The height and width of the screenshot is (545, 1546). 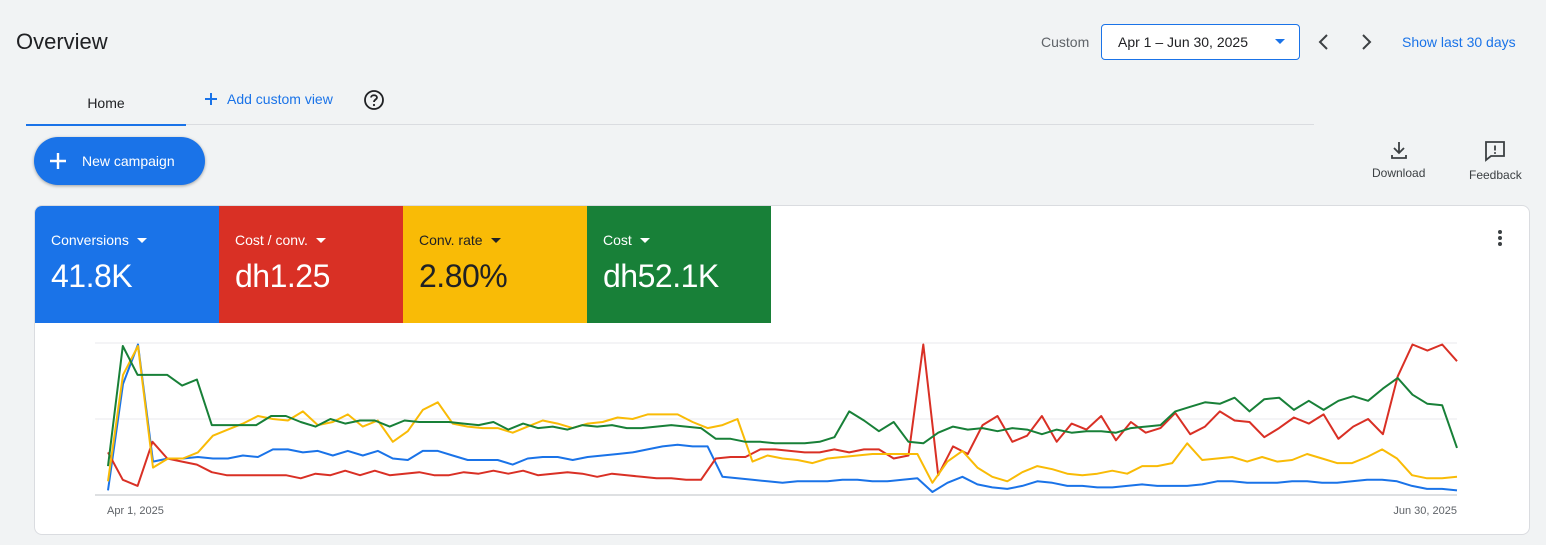 I want to click on previous-period-button, so click(x=1324, y=42).